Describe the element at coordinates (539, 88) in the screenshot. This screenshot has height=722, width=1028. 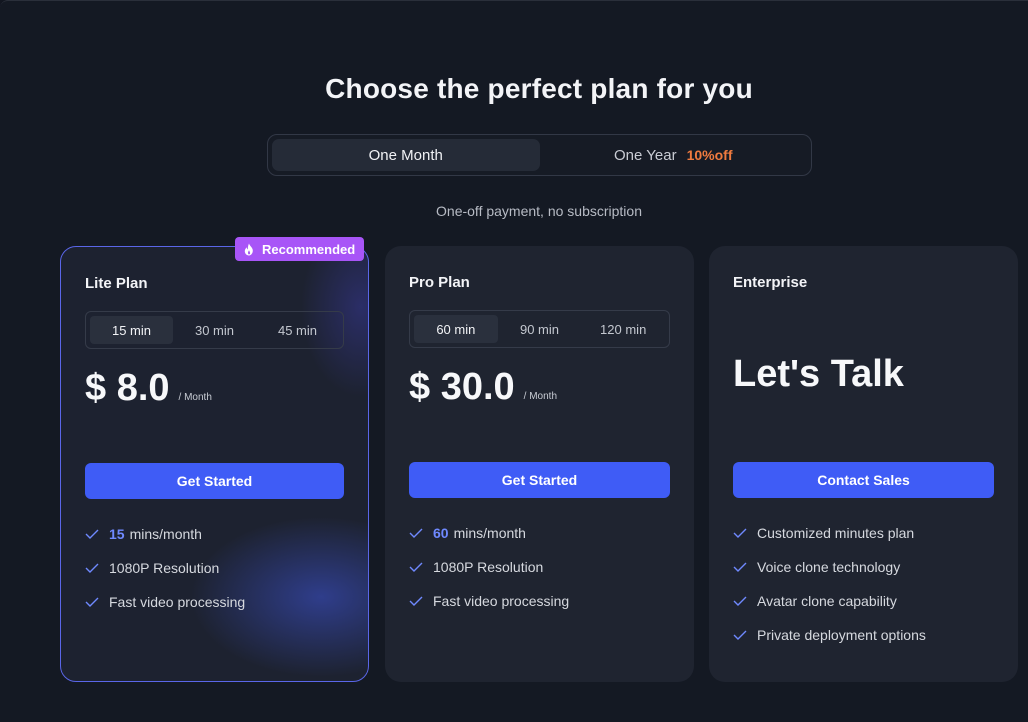
I see `page-title: Choose the perfect plan for you` at that location.